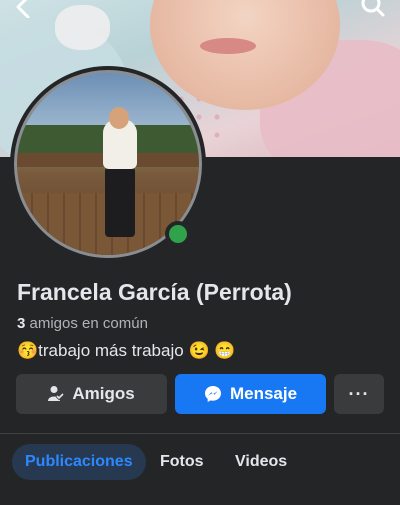 The image size is (400, 505). I want to click on tab-videos: Videos, so click(261, 462).